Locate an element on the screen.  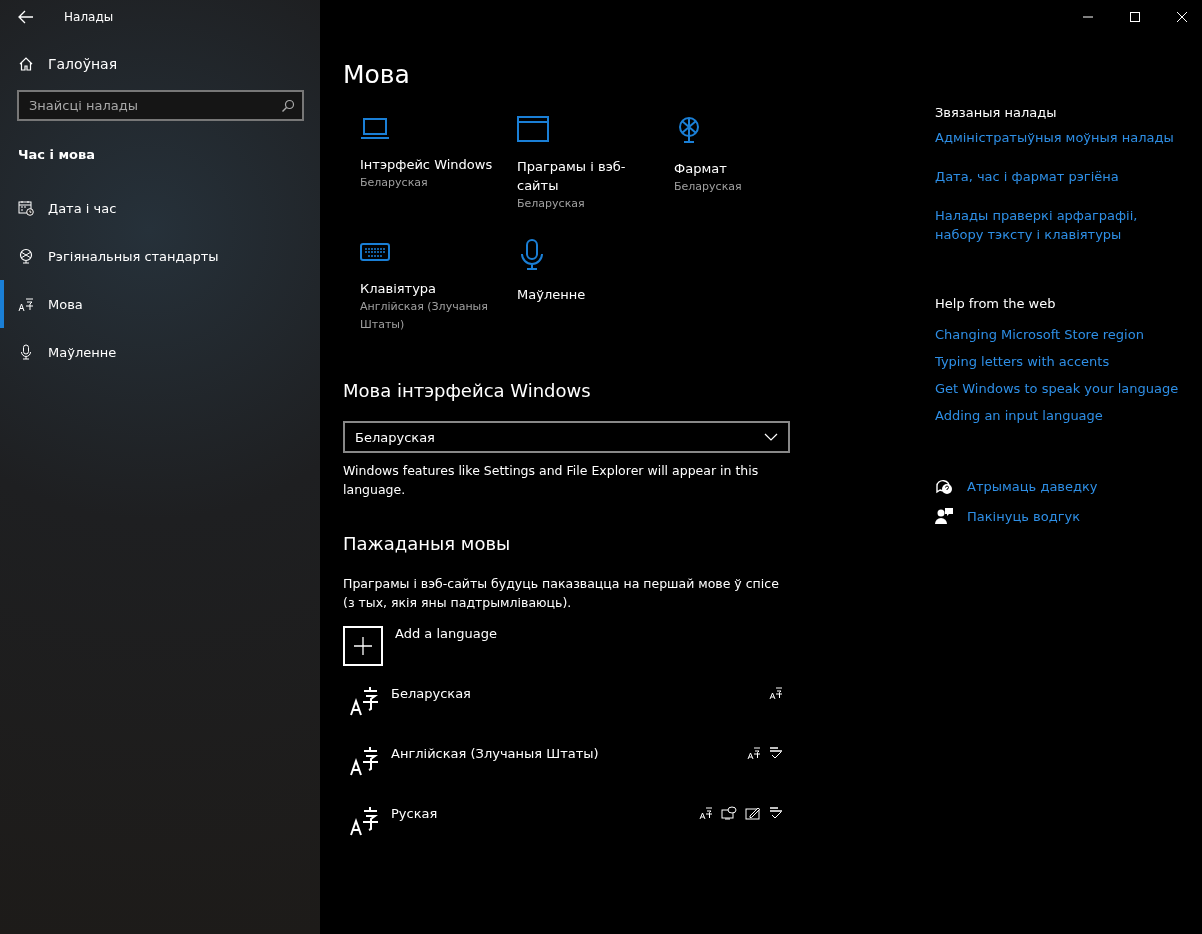
calendar-icon is located at coordinates (26, 208).